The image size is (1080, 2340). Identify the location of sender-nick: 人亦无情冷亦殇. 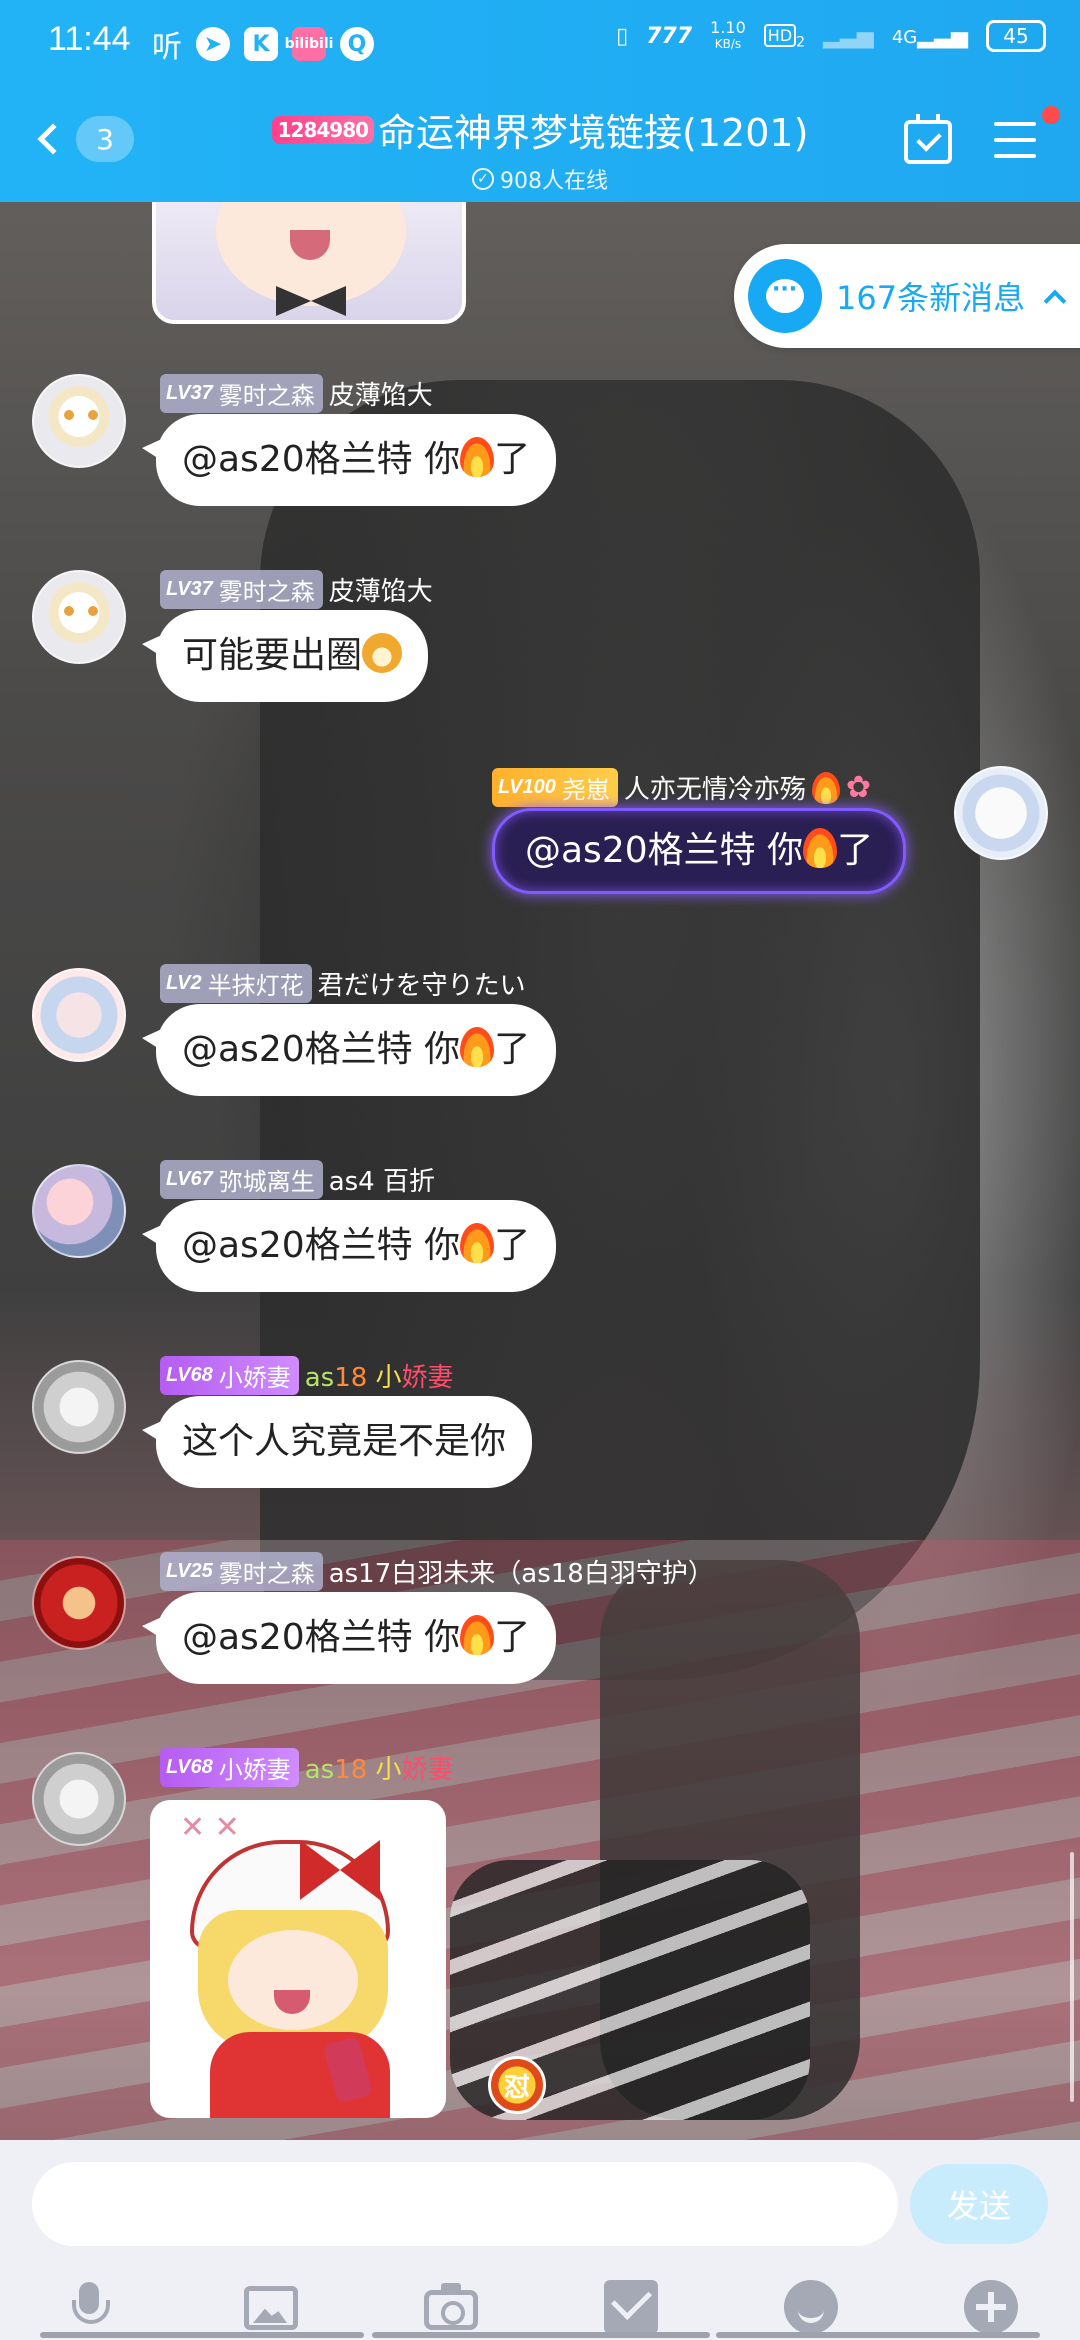
(715, 787).